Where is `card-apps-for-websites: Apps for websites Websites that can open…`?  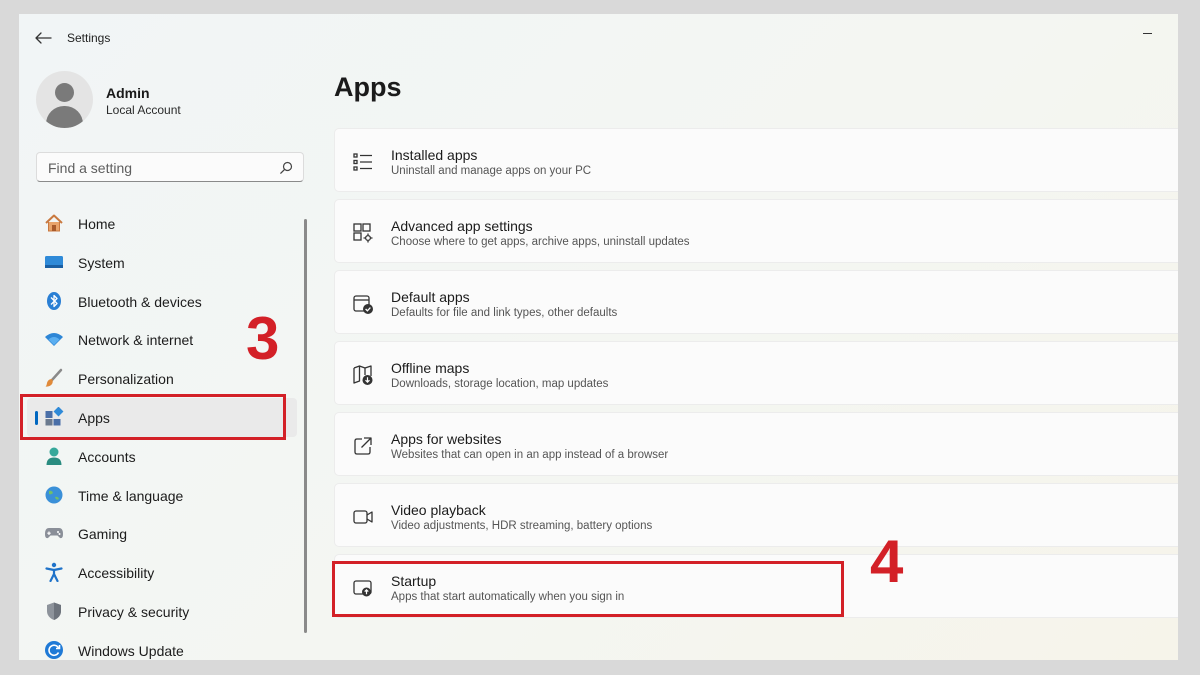 card-apps-for-websites: Apps for websites Websites that can open… is located at coordinates (756, 444).